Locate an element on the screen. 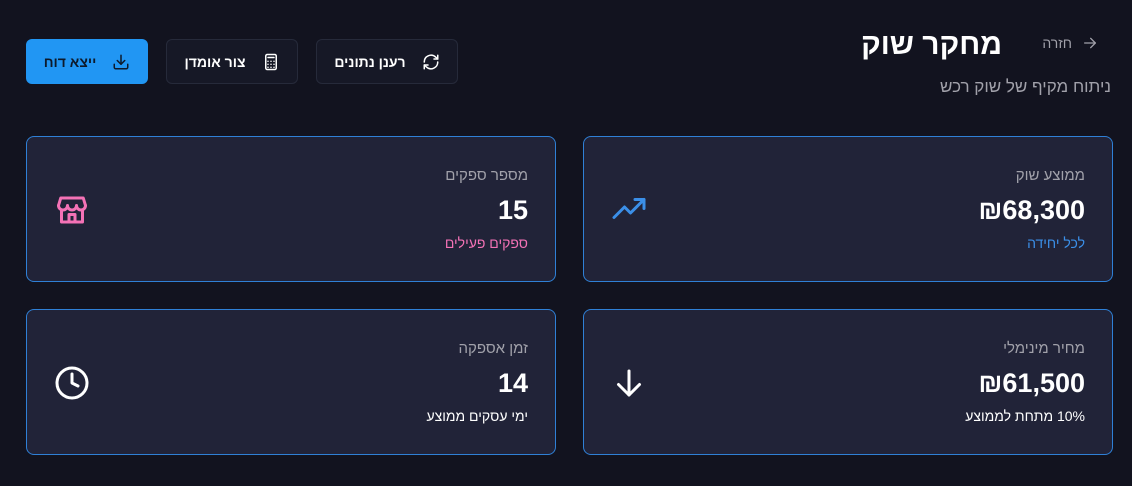  suppliers-count-card: מספר ספקים 15 ספקים פעילים is located at coordinates (291, 209).